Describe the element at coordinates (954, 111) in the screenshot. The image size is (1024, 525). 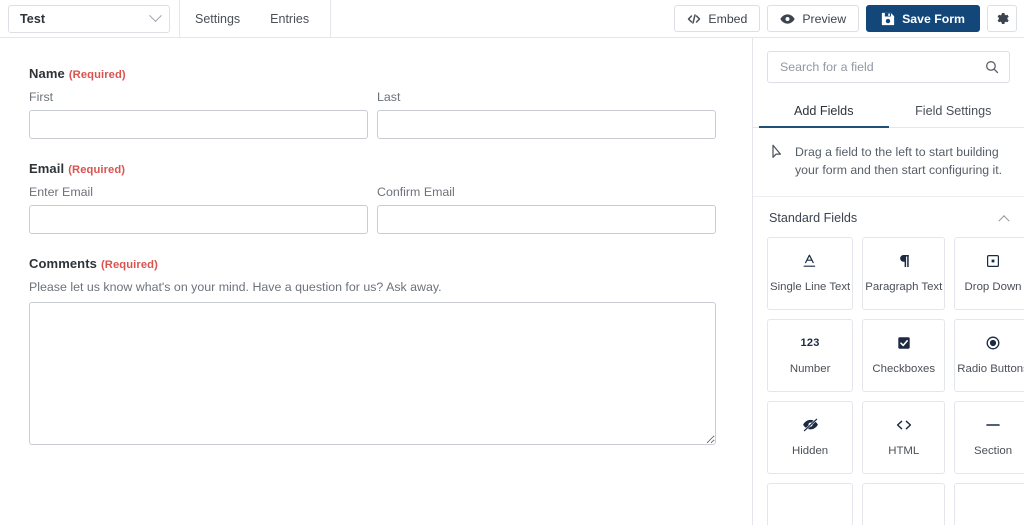
I see `tab-field-settings: Field Settings` at that location.